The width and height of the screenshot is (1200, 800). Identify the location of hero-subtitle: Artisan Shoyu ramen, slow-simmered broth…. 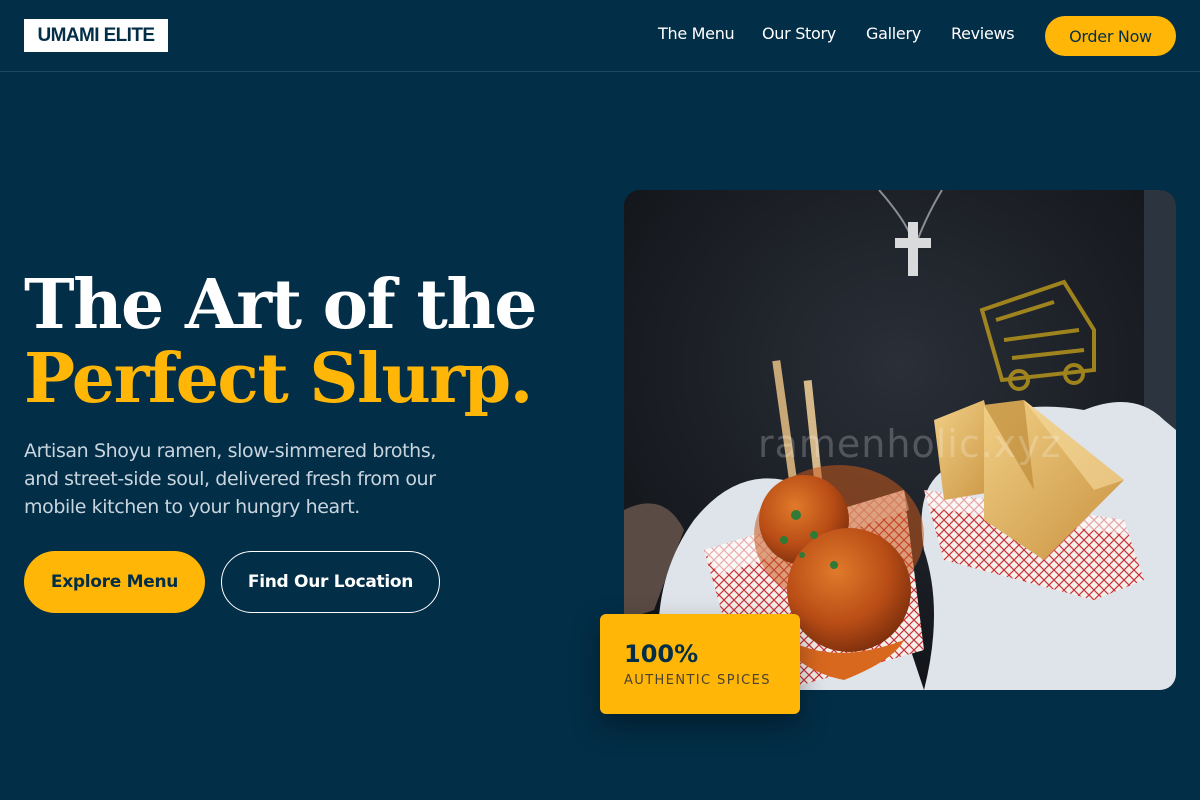
(230, 479).